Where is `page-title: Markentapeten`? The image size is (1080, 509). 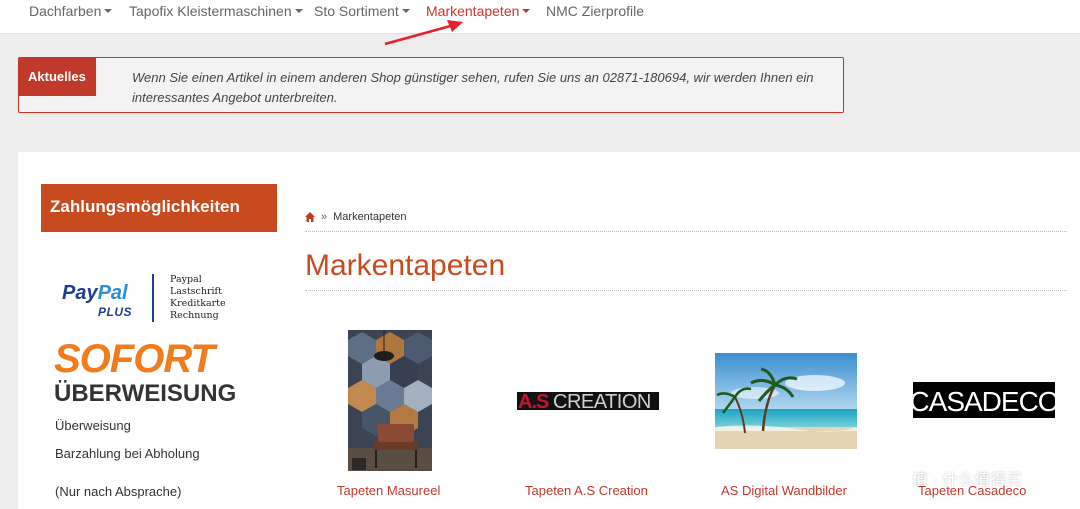
page-title: Markentapeten is located at coordinates (405, 265).